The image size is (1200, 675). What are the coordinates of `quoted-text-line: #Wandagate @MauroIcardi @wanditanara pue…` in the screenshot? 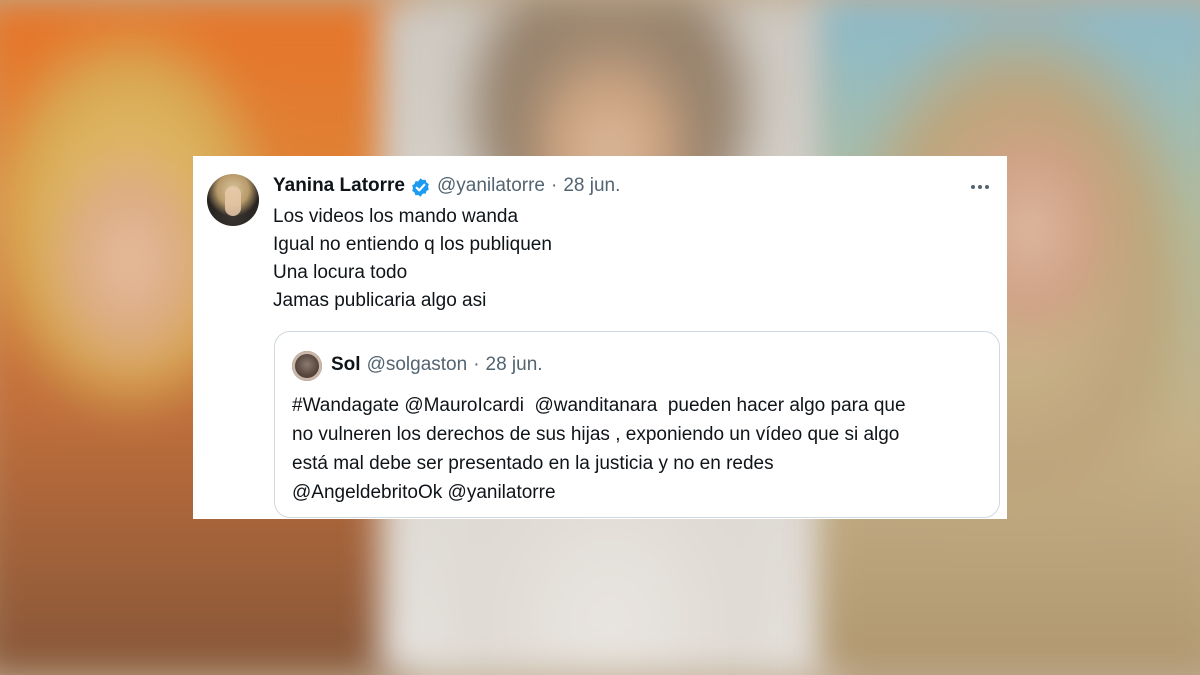 It's located at (599, 405).